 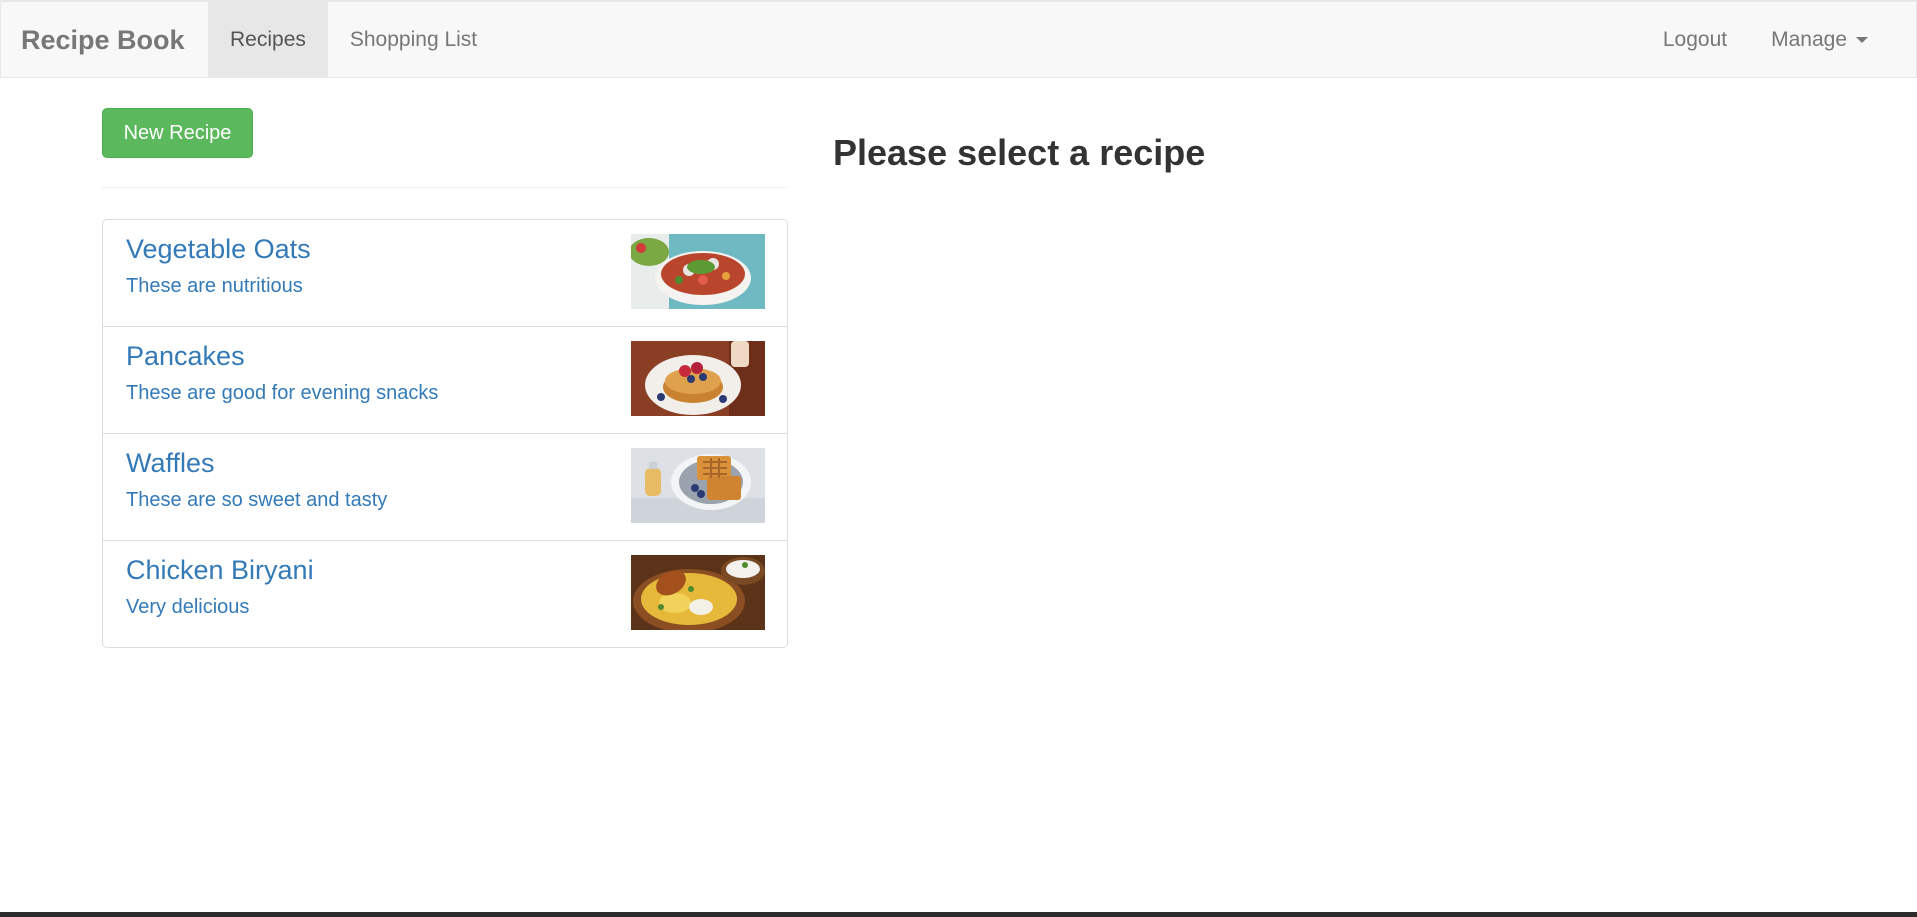 What do you see at coordinates (1809, 39) in the screenshot?
I see `nav-manage-label: Manage` at bounding box center [1809, 39].